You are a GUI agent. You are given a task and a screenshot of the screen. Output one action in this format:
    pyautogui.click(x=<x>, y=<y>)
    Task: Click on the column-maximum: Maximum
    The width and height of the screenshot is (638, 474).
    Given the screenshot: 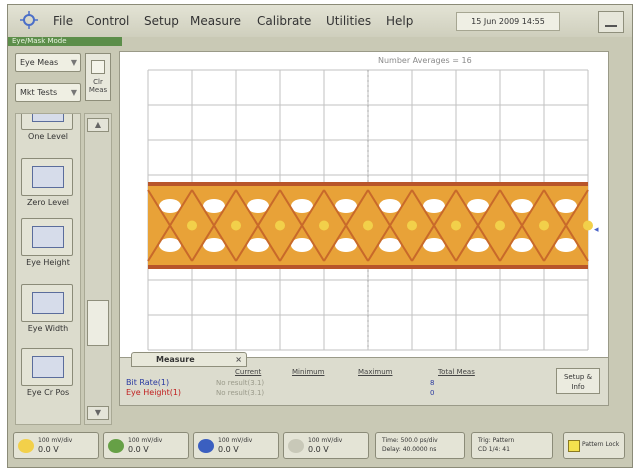 What is the action you would take?
    pyautogui.click(x=375, y=372)
    